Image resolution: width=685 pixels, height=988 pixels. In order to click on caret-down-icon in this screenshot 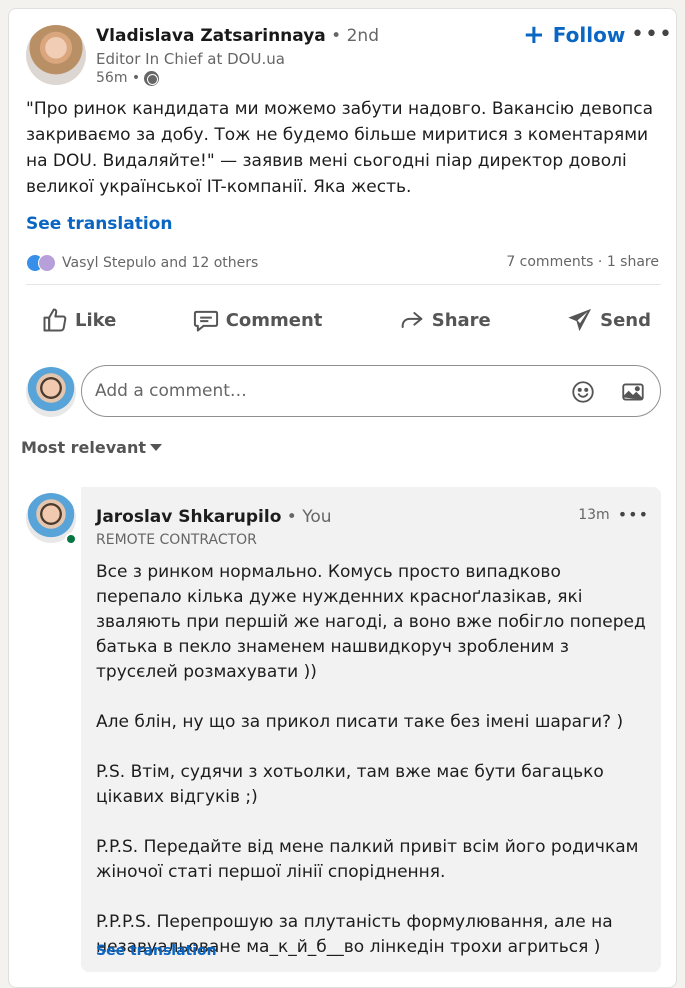, I will do `click(156, 447)`.